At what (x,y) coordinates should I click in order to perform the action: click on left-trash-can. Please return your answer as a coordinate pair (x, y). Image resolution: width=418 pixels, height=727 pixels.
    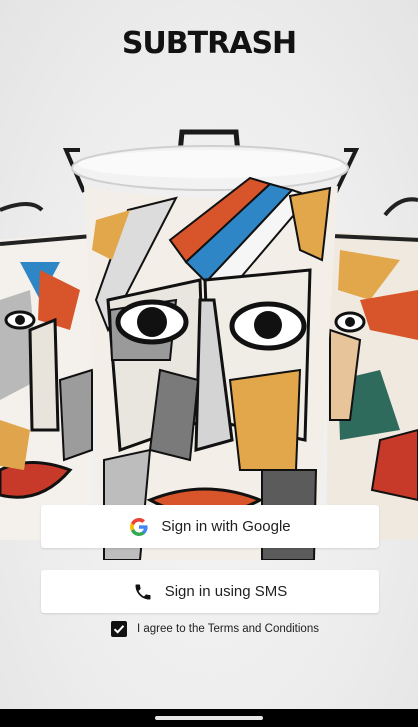
    Looking at the image, I should click on (47, 371).